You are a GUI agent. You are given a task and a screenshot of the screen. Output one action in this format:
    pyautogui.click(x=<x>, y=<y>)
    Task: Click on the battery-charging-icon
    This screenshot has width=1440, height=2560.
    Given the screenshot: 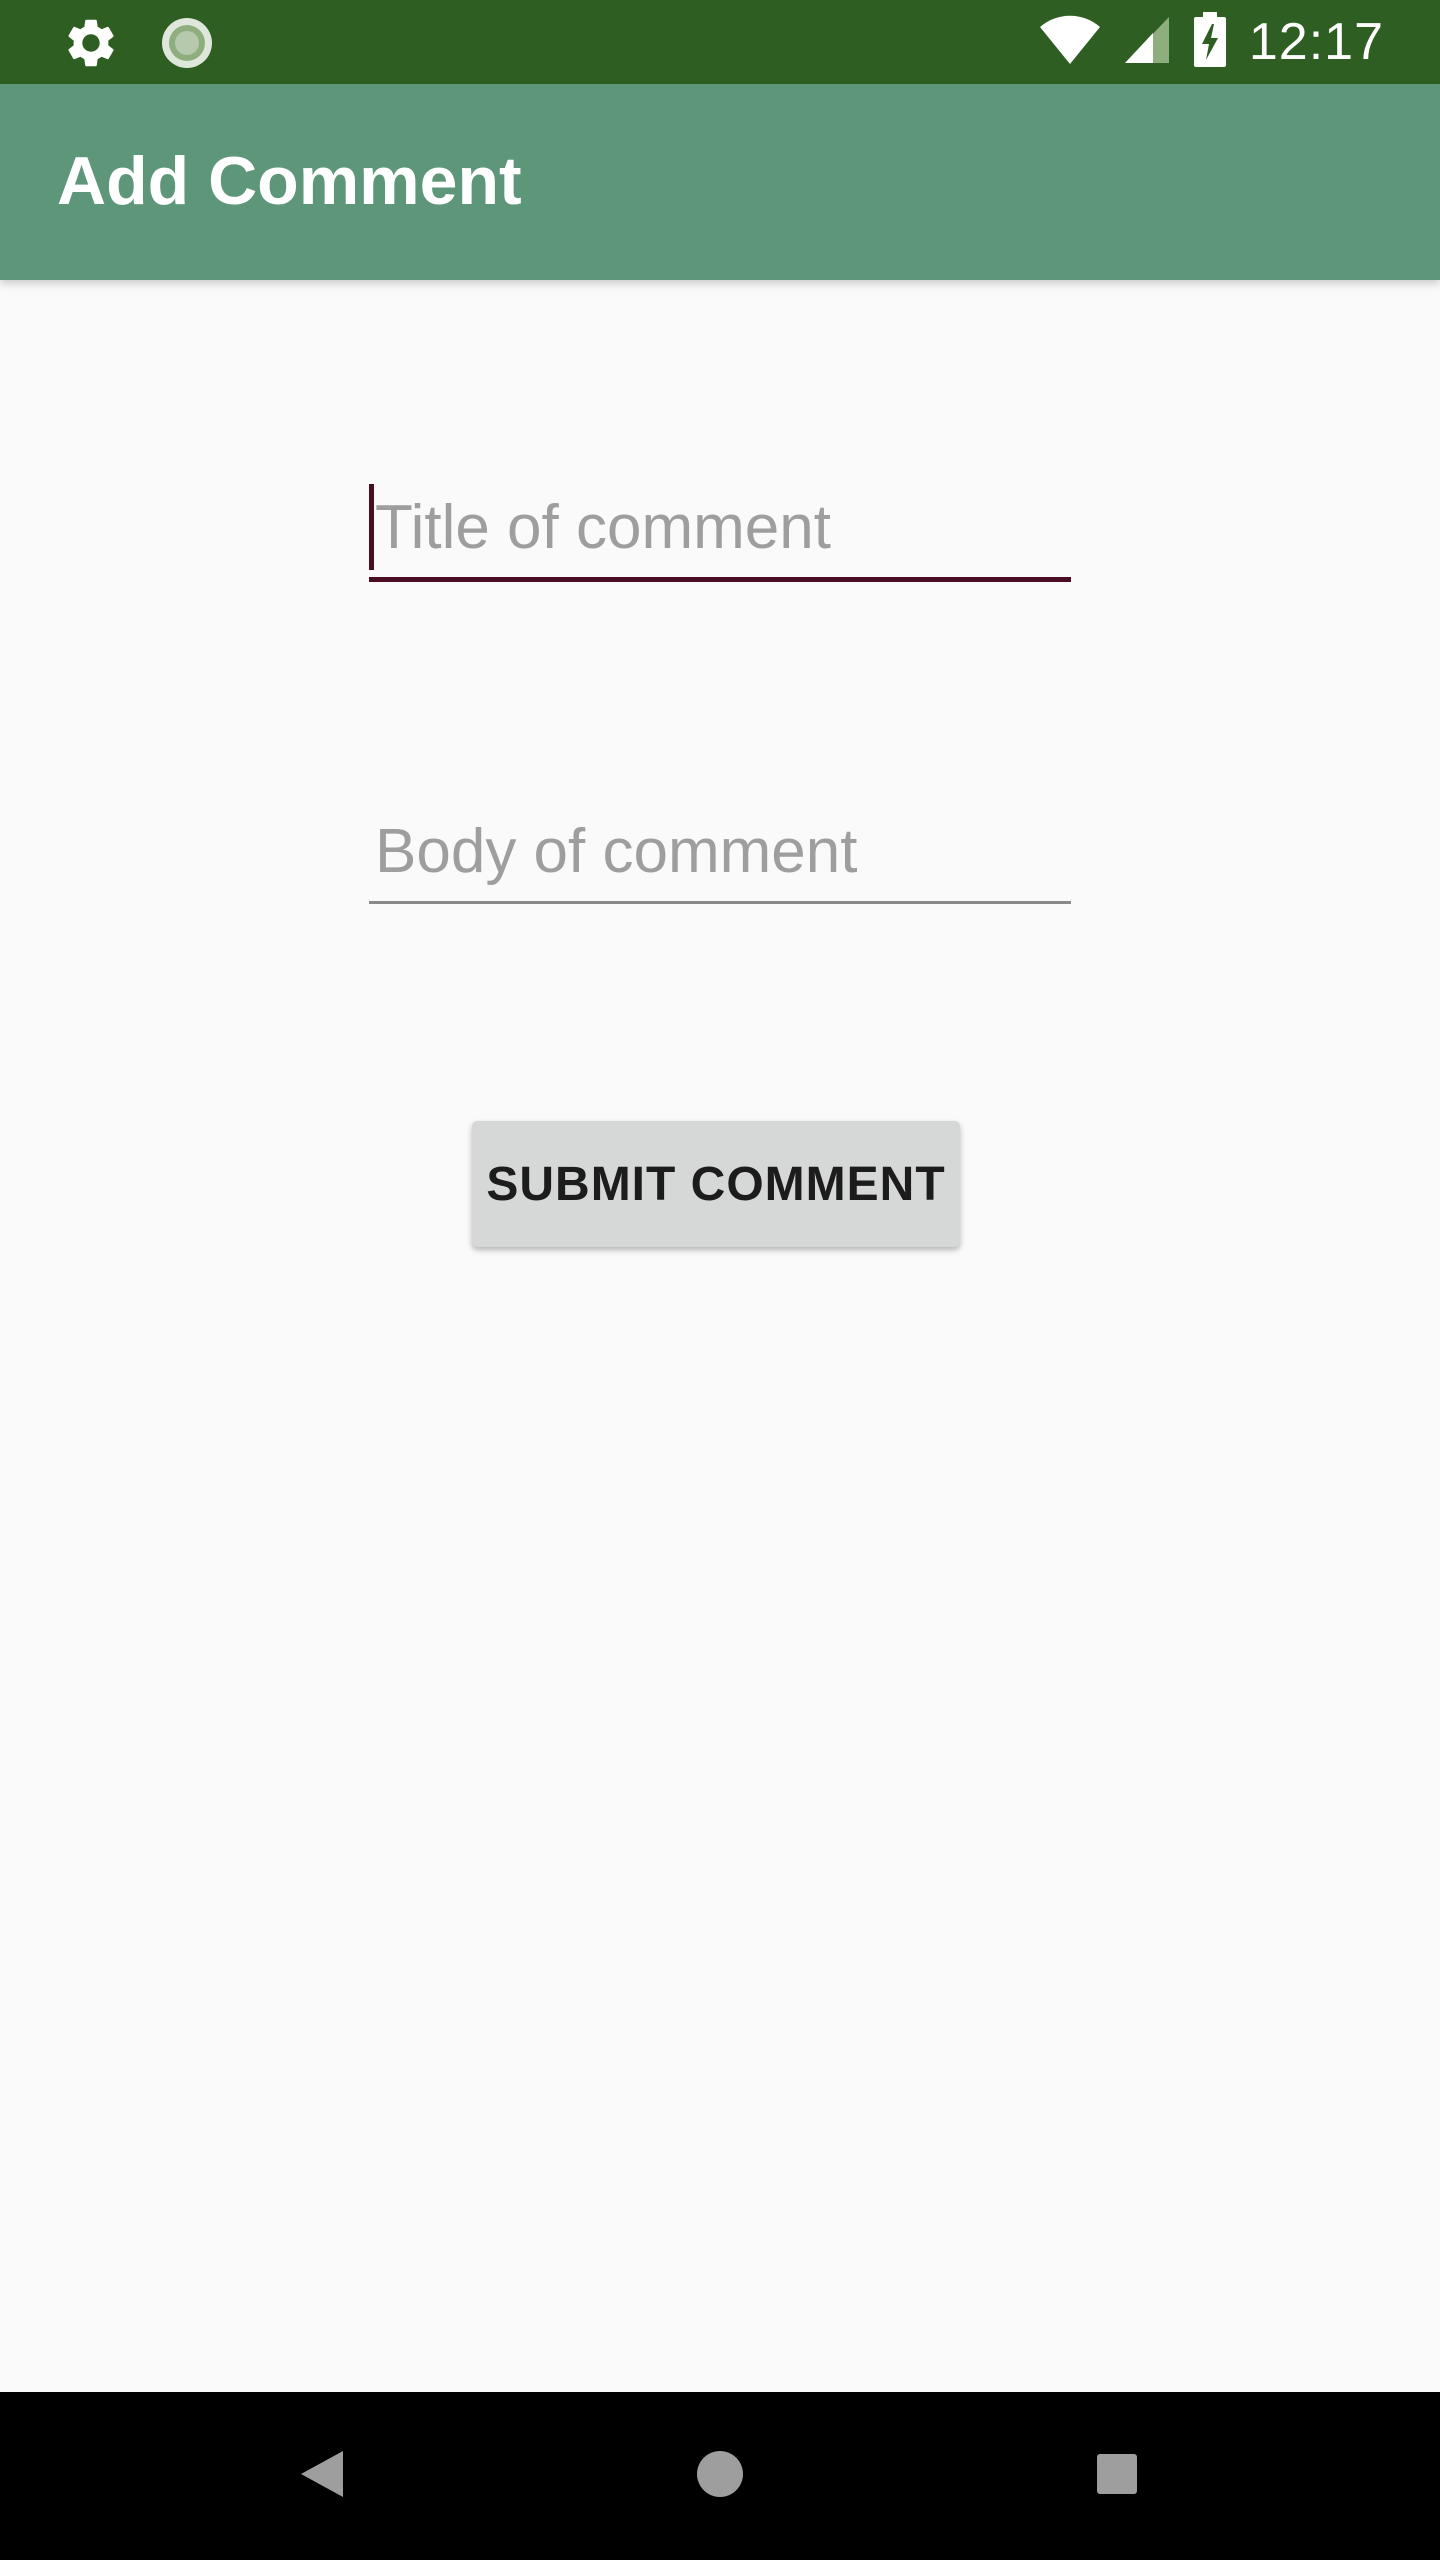 What is the action you would take?
    pyautogui.click(x=1210, y=42)
    